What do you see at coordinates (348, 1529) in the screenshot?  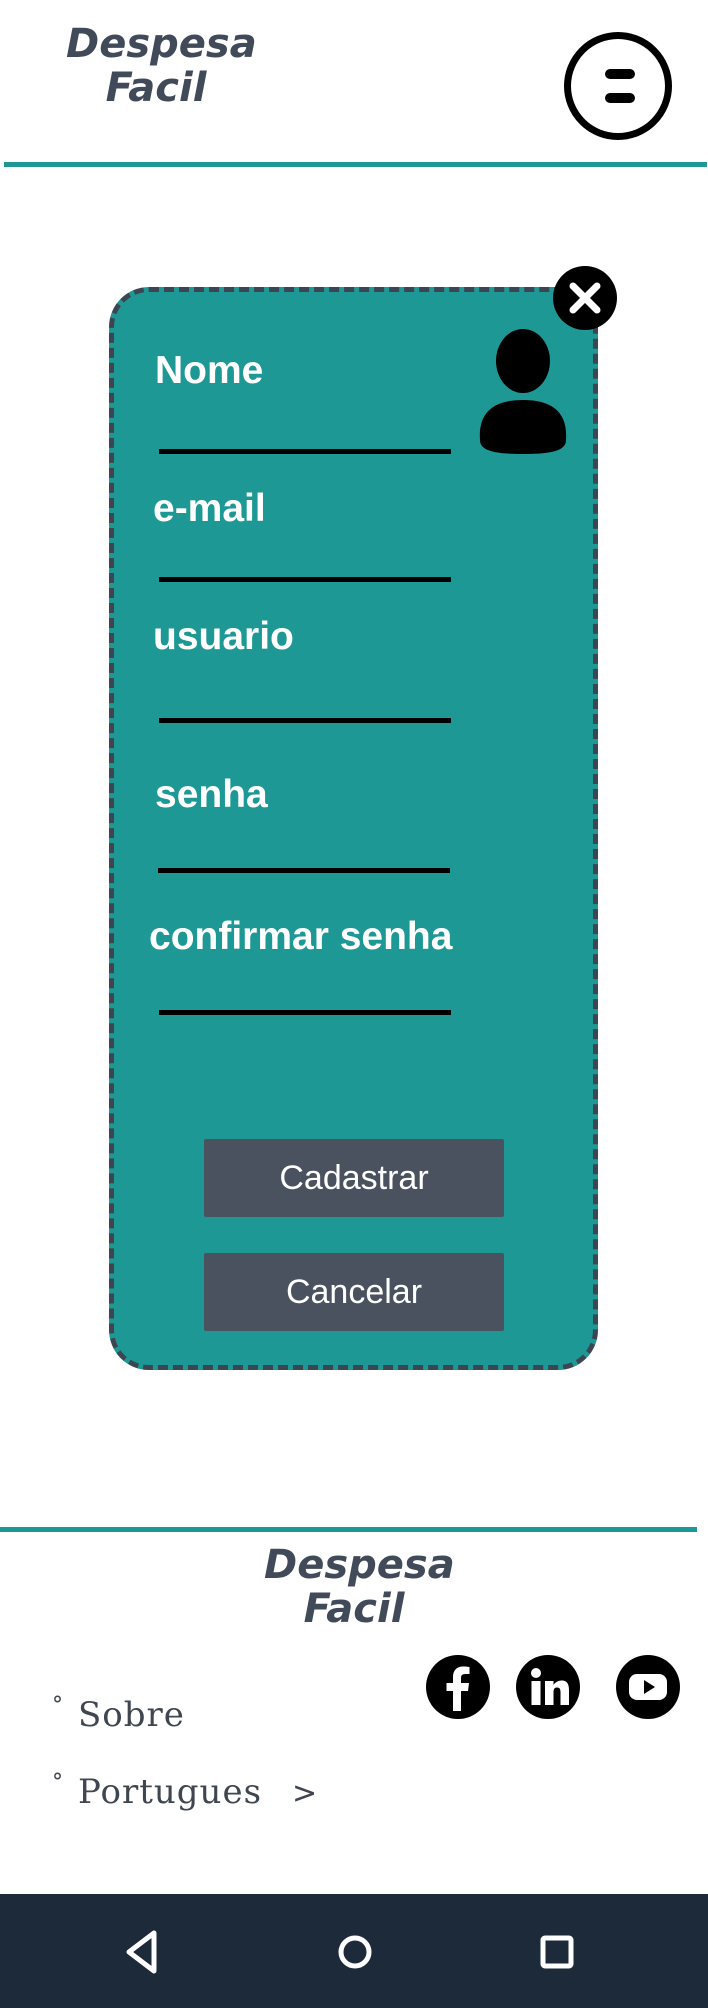 I see `footer-divider` at bounding box center [348, 1529].